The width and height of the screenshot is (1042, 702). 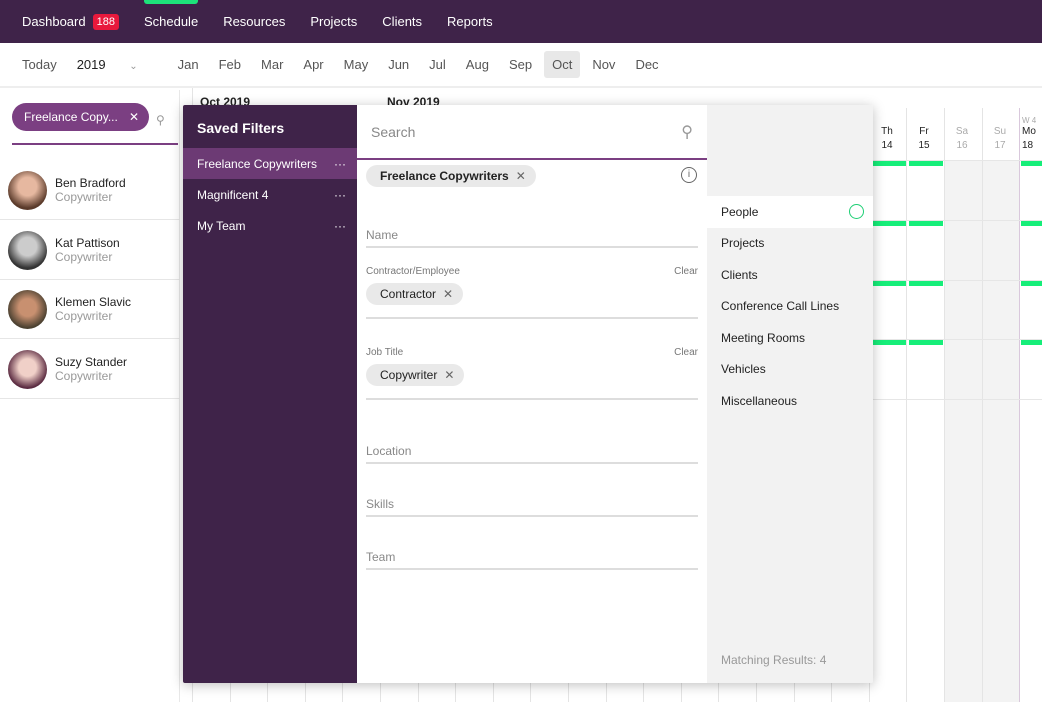 I want to click on person-name: Suzy Stander, so click(x=91, y=362).